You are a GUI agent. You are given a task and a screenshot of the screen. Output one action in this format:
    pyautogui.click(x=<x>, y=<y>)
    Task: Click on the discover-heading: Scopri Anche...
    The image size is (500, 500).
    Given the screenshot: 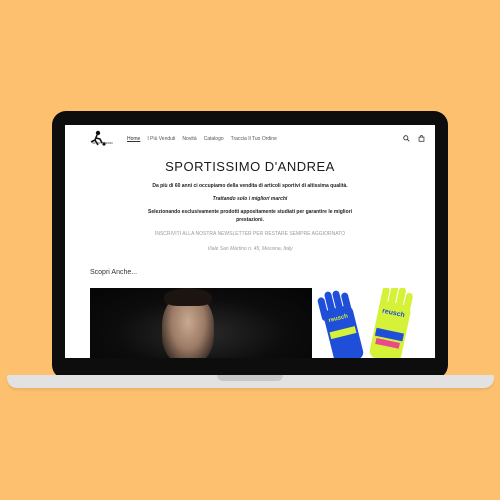 What is the action you would take?
    pyautogui.click(x=114, y=272)
    